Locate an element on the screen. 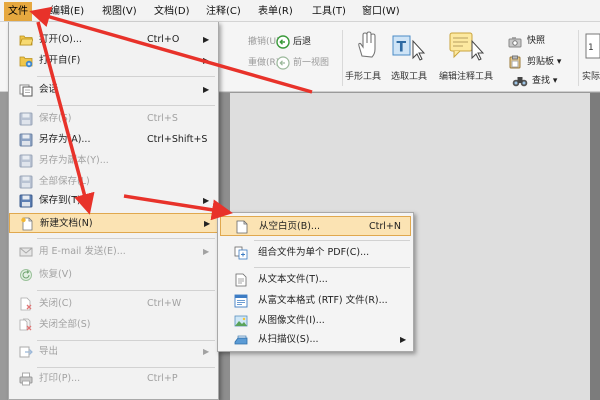 Image resolution: width=600 pixels, height=400 pixels. binoculars-icon is located at coordinates (520, 81).